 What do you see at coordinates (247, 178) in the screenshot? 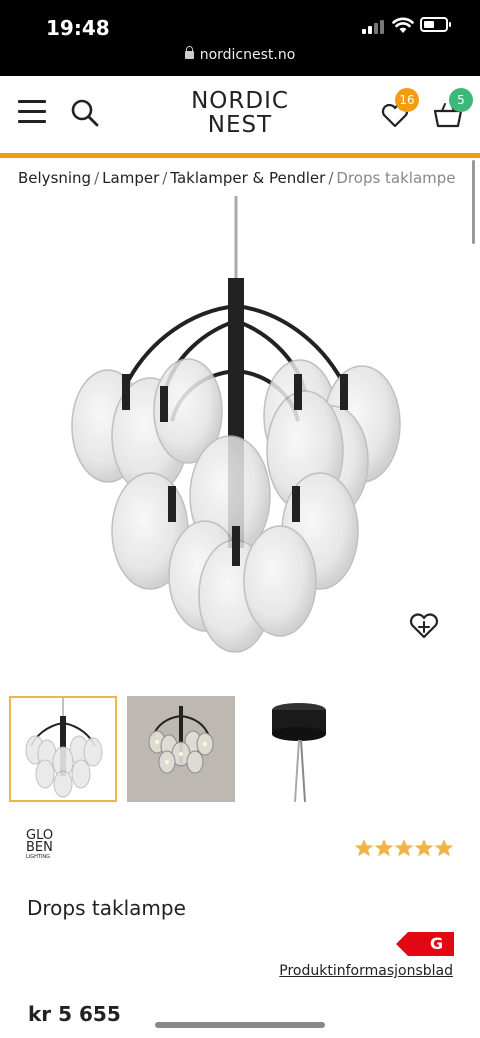
I see `breadcrumb-link-taklamper: Taklamper & Pendler` at bounding box center [247, 178].